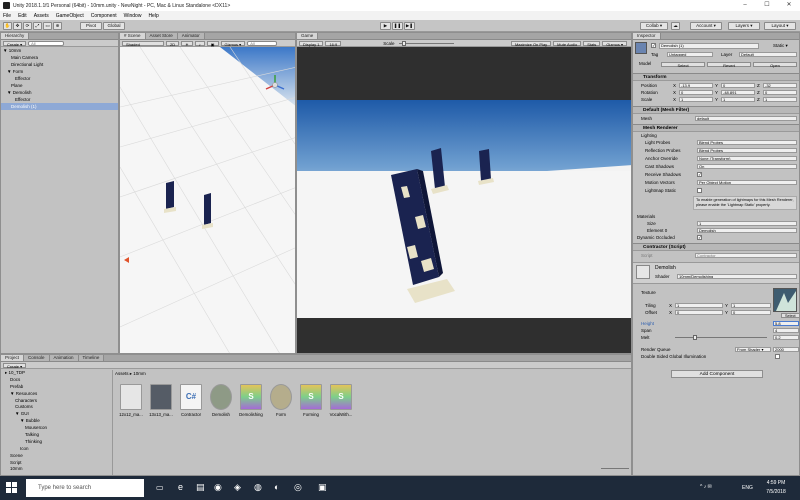  Describe the element at coordinates (59, 85) in the screenshot. I see `hierarchy-item: Plane` at that location.